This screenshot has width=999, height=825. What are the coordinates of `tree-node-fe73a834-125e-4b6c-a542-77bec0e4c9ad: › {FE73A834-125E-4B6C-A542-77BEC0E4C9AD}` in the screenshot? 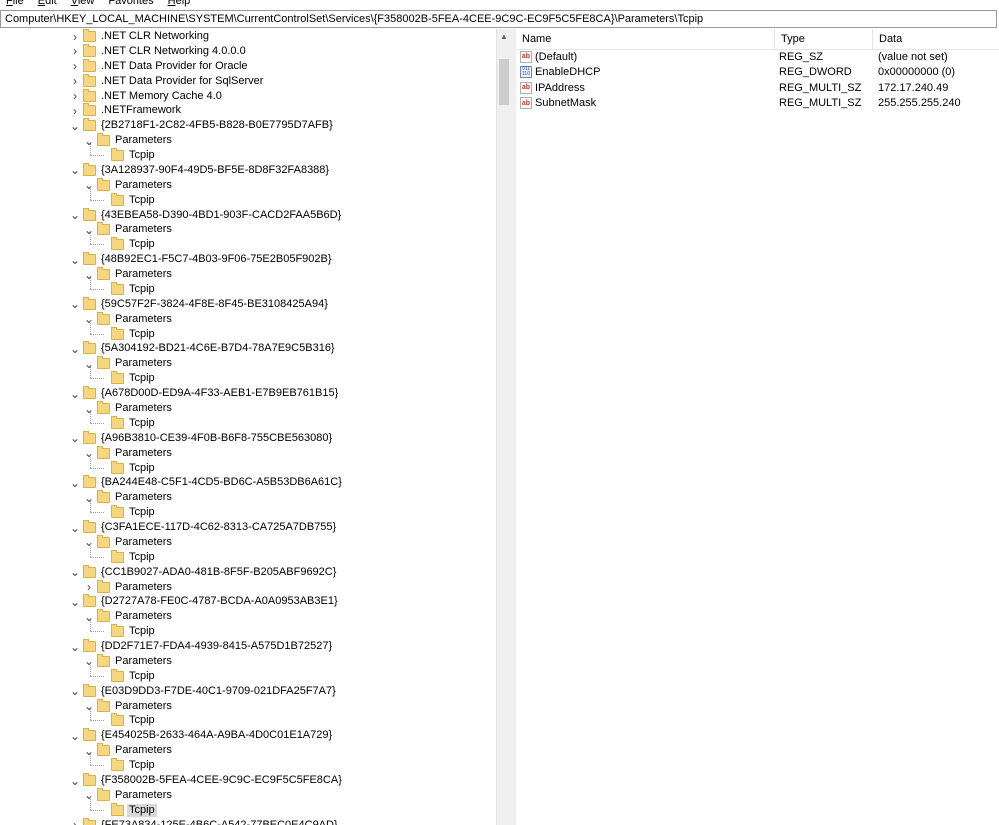 It's located at (205, 821).